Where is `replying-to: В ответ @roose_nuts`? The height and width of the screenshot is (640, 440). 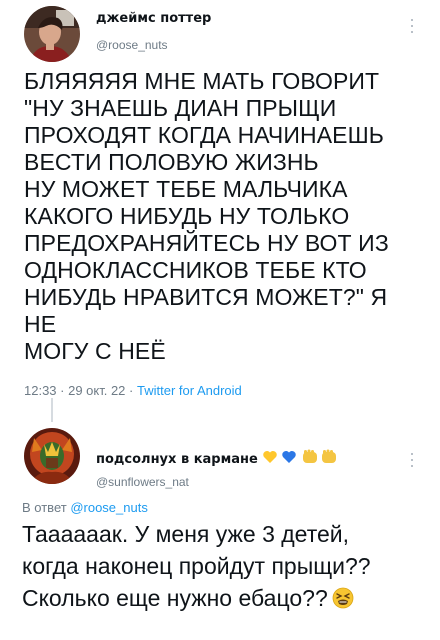
replying-to: В ответ @roose_nuts is located at coordinates (85, 507).